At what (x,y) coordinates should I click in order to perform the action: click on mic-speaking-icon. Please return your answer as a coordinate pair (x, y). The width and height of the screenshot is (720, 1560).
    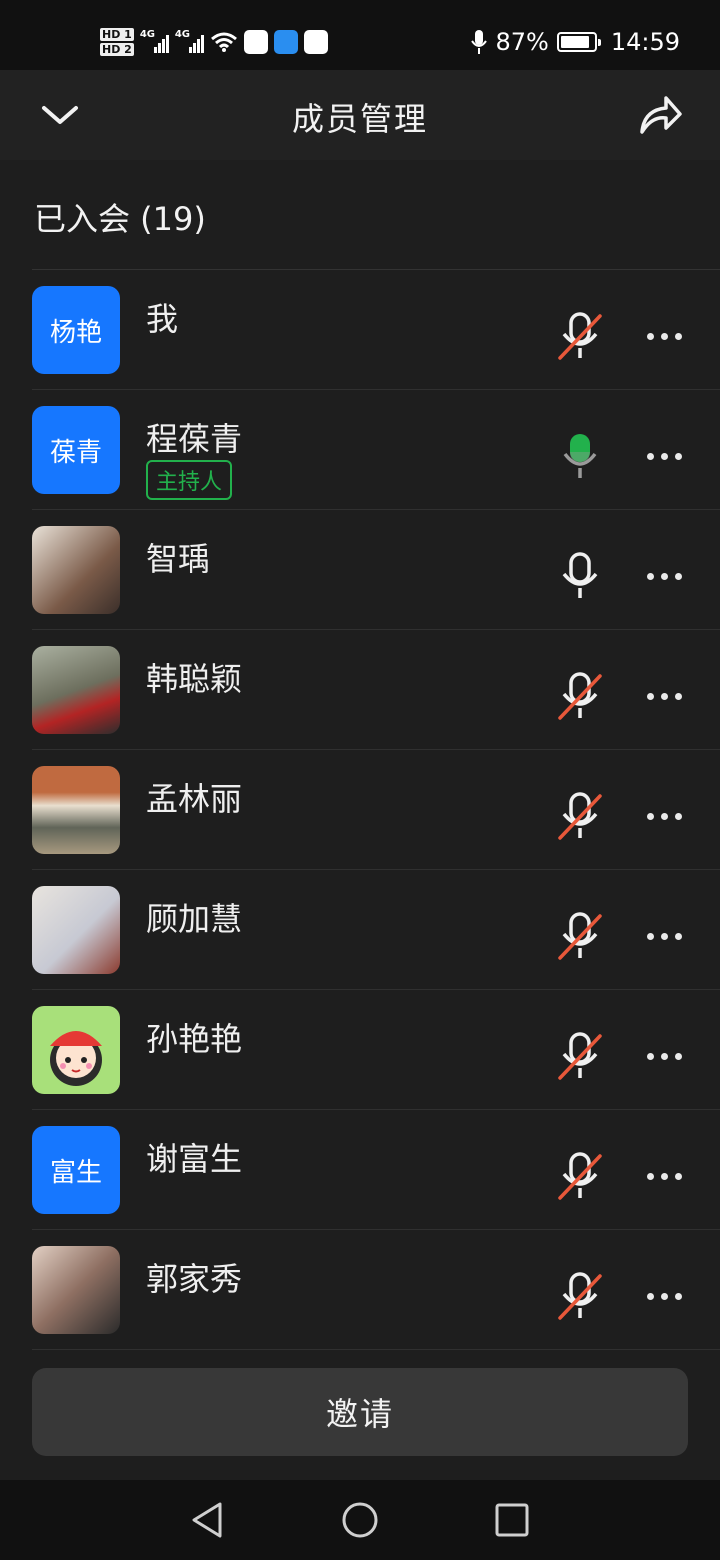
    Looking at the image, I should click on (580, 456).